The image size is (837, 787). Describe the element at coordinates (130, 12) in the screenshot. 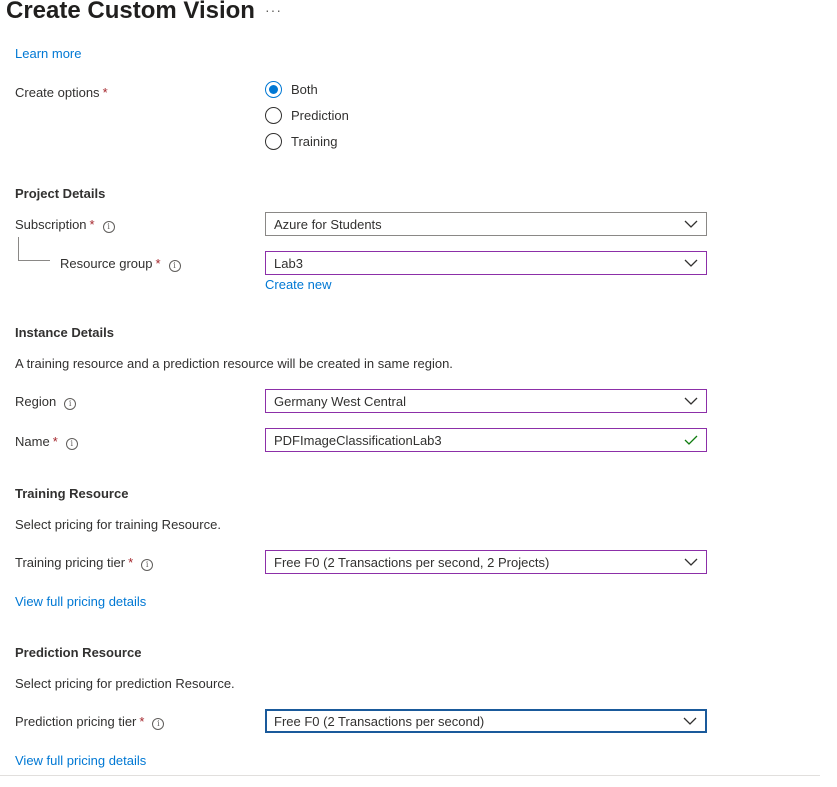

I see `page-title: Create Custom Vision` at that location.